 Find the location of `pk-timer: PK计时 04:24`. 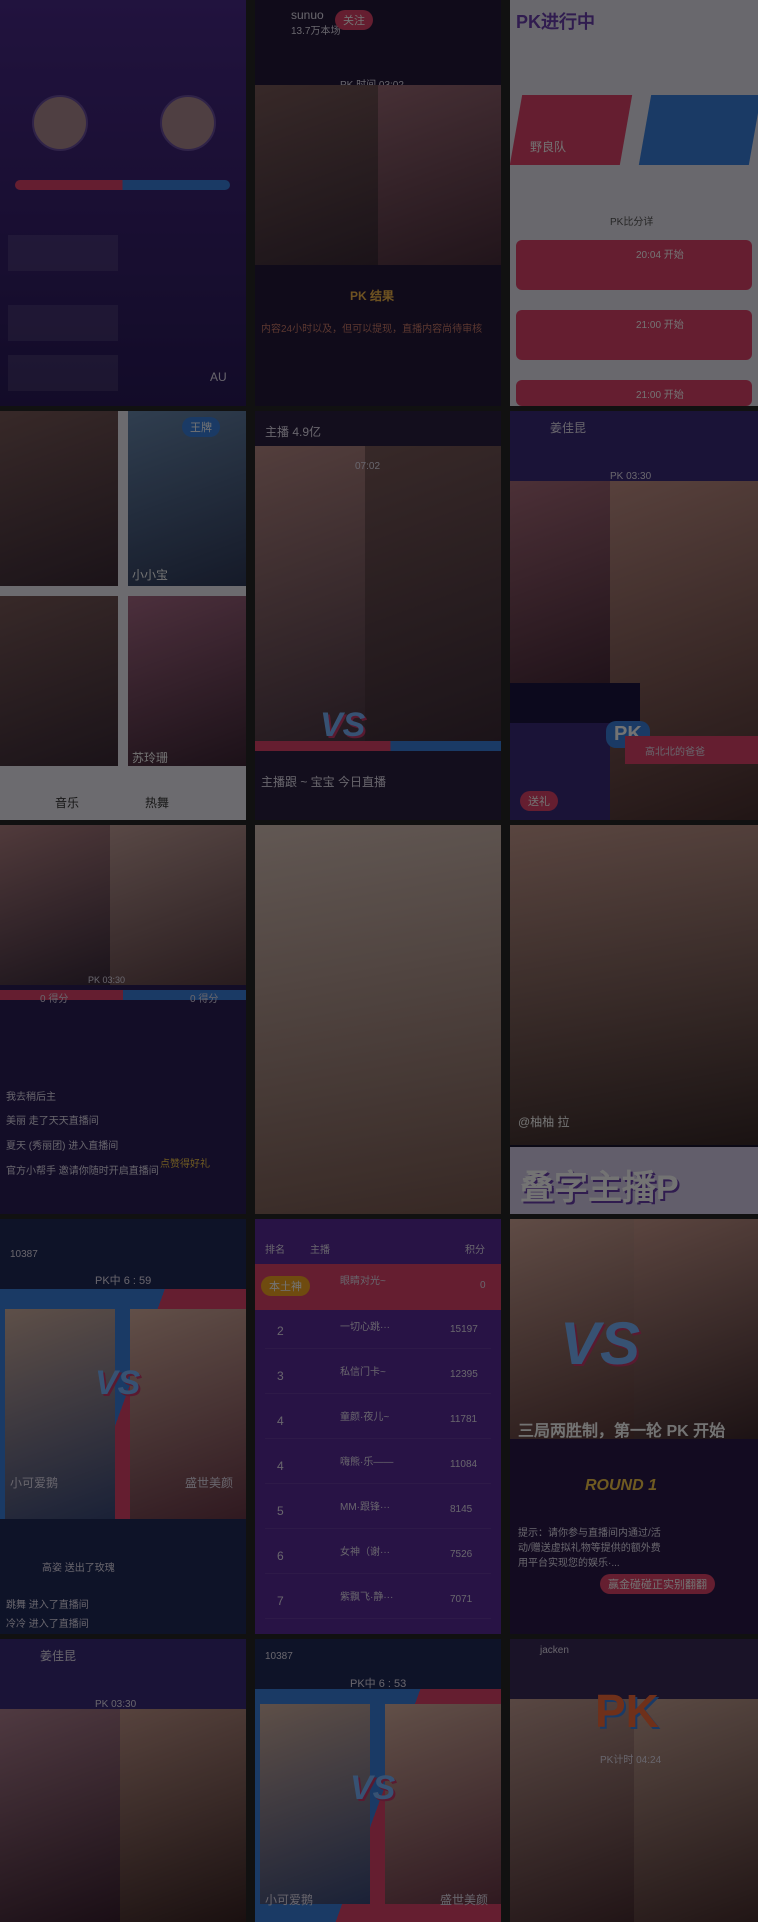

pk-timer: PK计时 04:24 is located at coordinates (631, 1760).